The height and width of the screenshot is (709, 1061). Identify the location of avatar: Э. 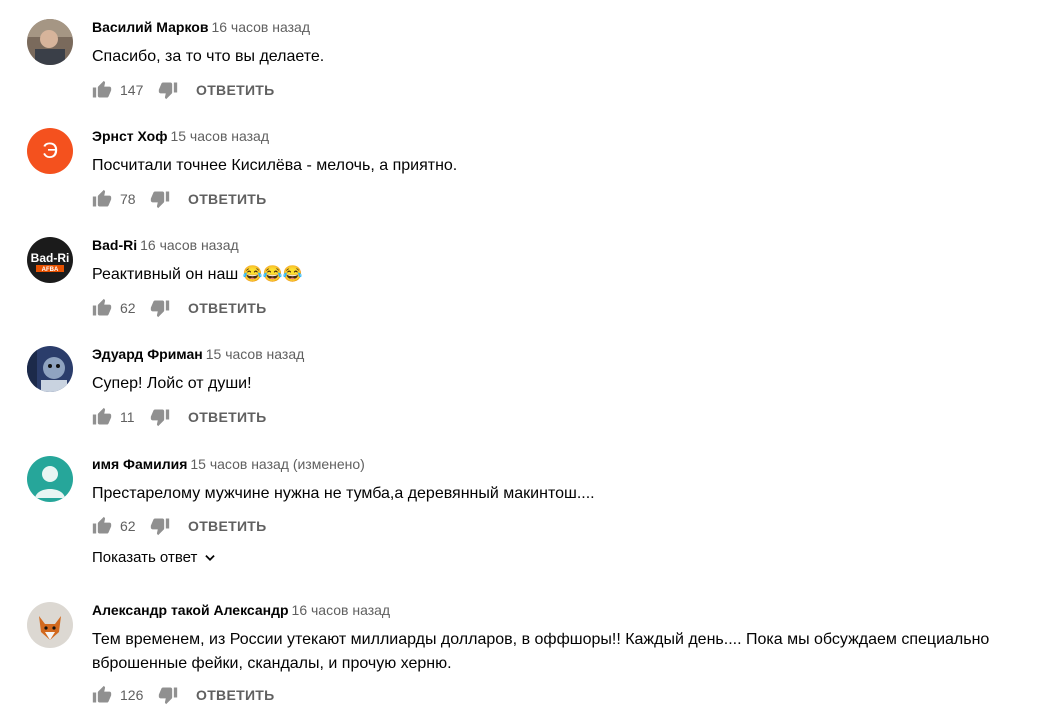
(50, 151).